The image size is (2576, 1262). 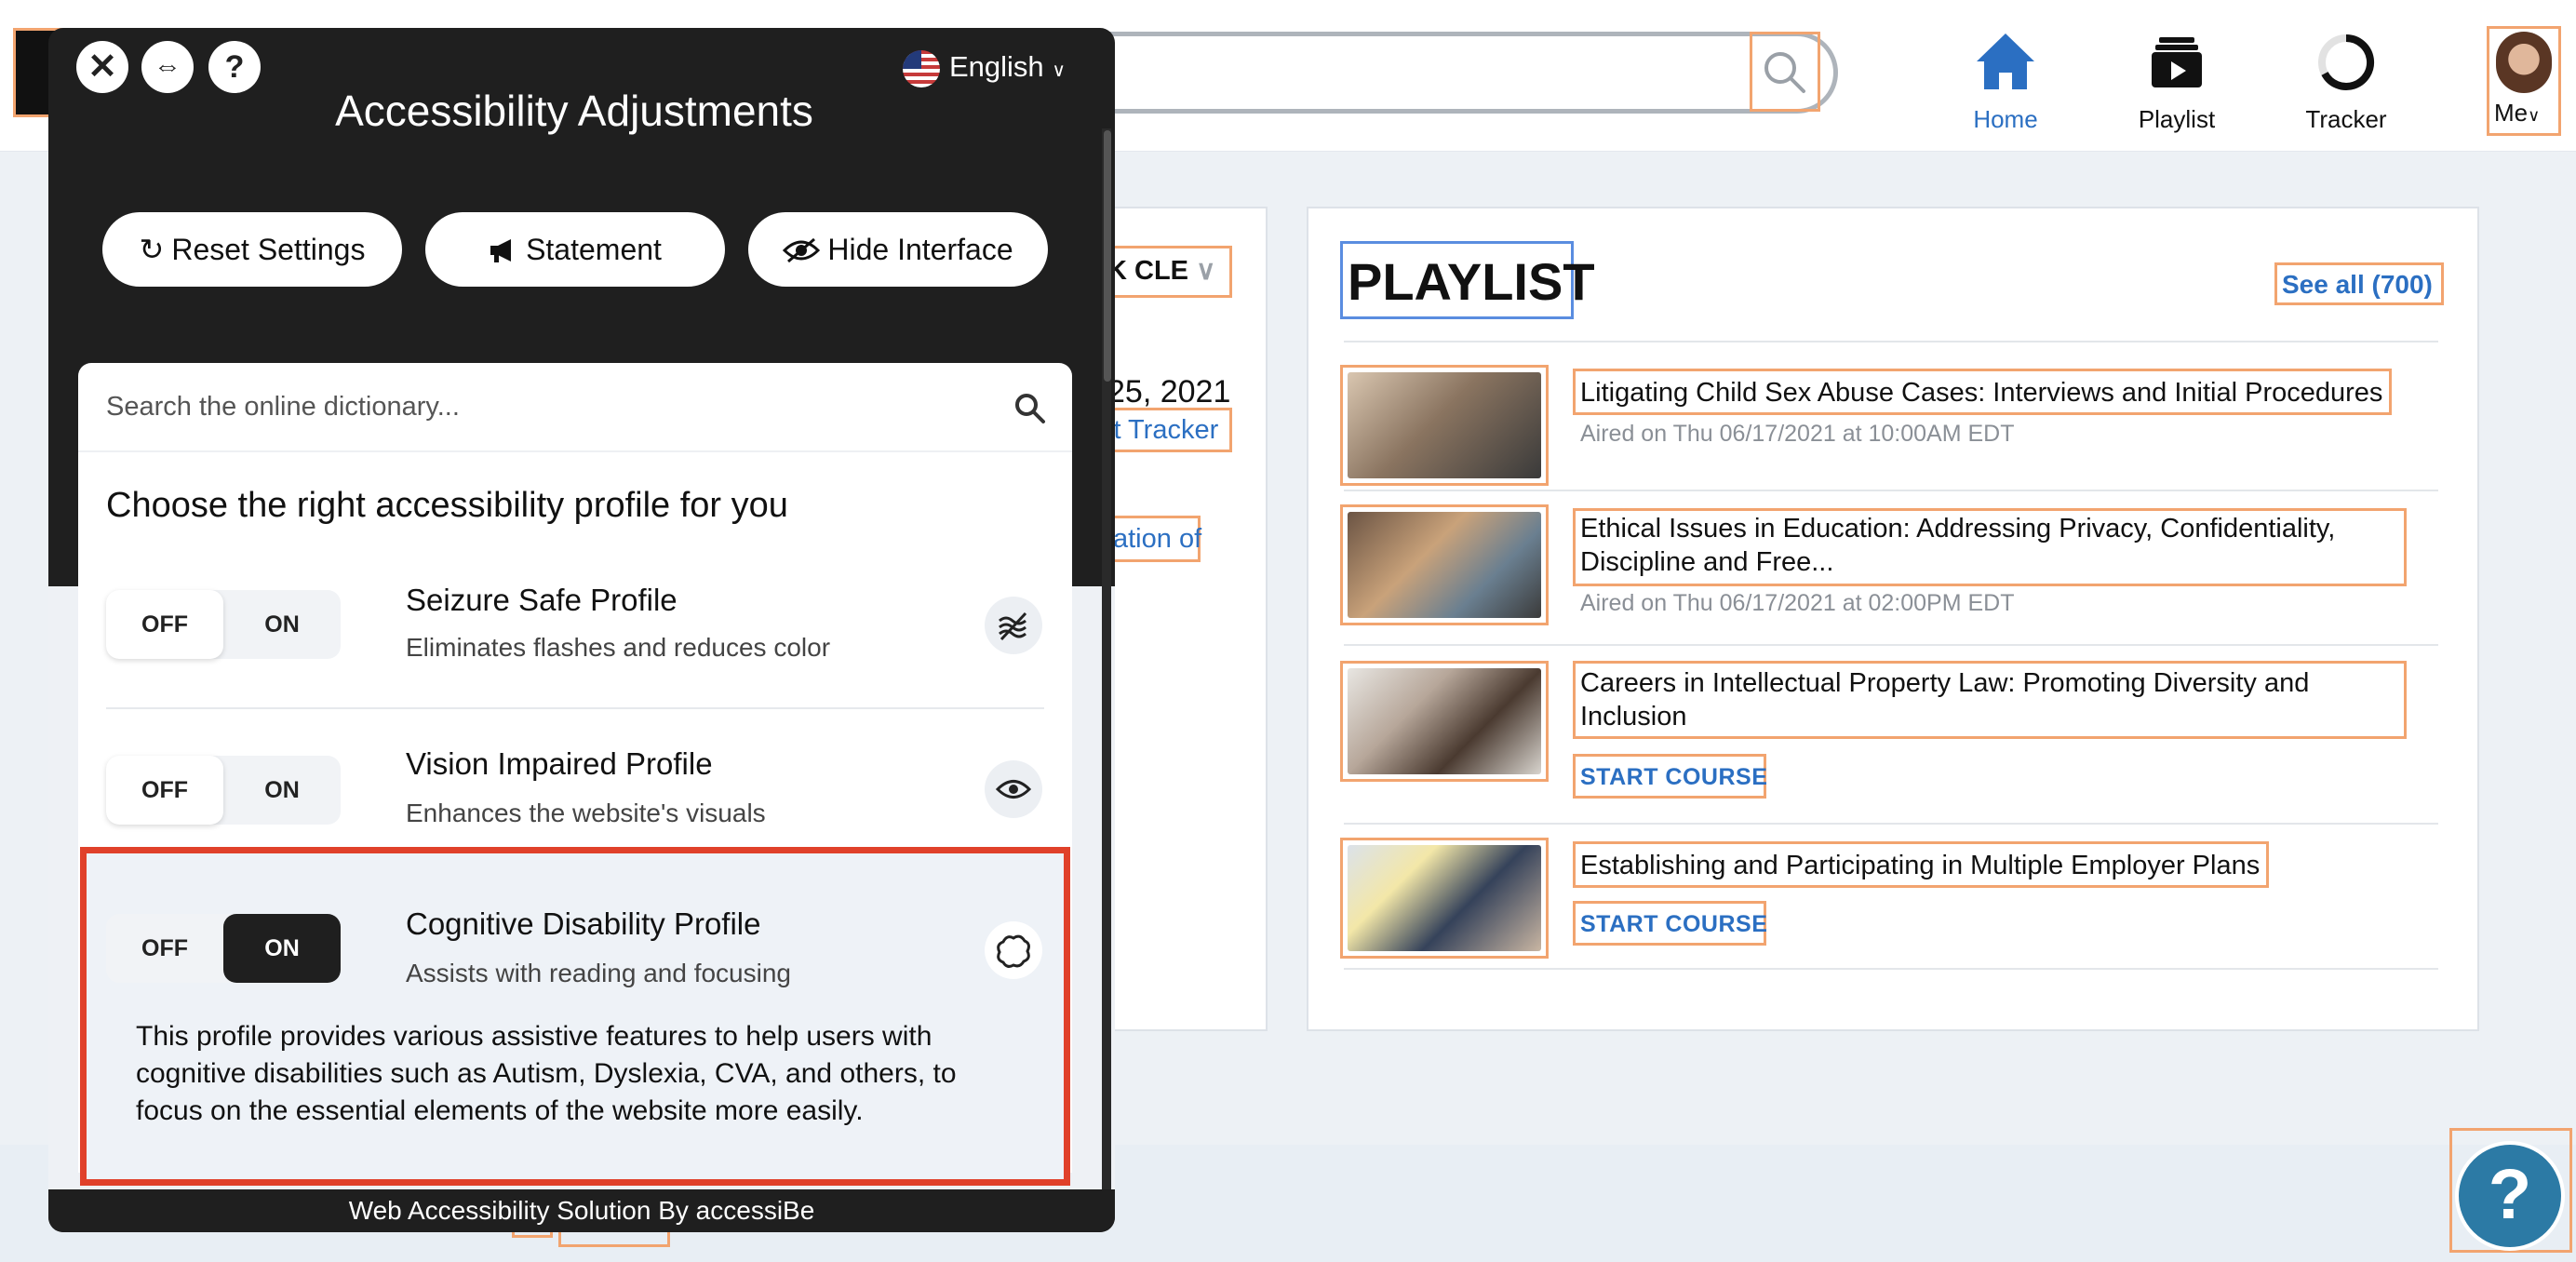 I want to click on question-icon: ?, so click(x=234, y=67).